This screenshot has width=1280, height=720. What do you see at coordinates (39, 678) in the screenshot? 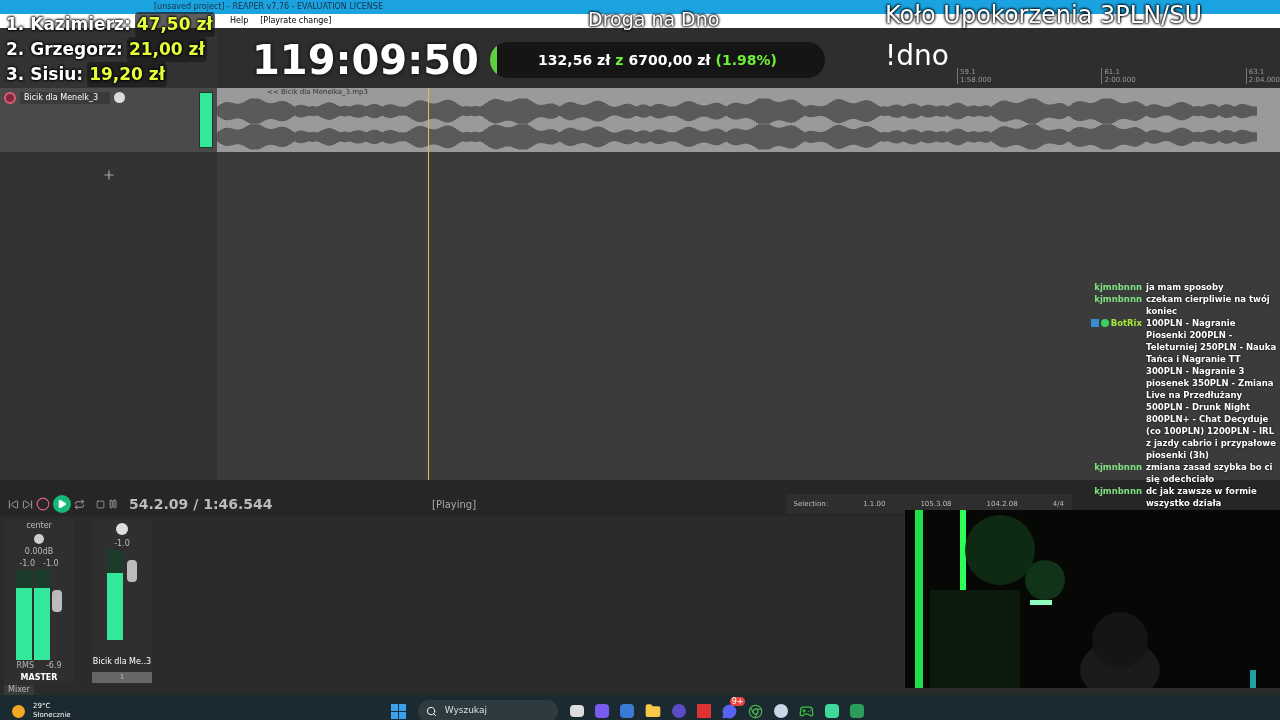
I see `master-label: MASTER` at bounding box center [39, 678].